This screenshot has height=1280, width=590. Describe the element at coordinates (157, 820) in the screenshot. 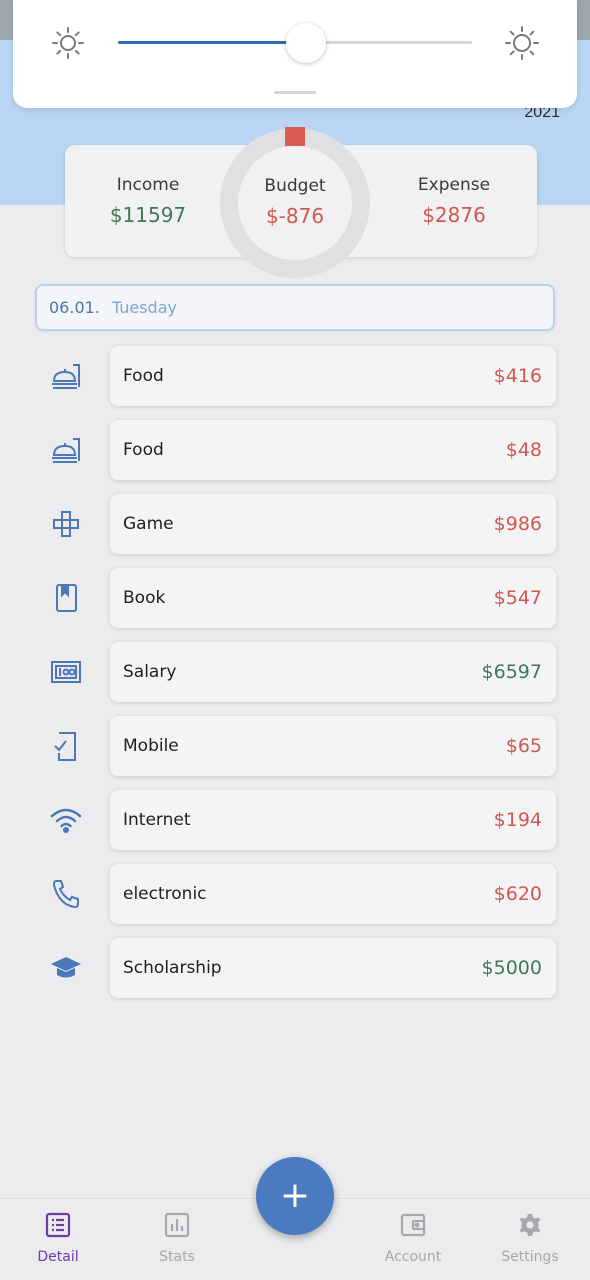

I see `transaction-name: Internet` at that location.